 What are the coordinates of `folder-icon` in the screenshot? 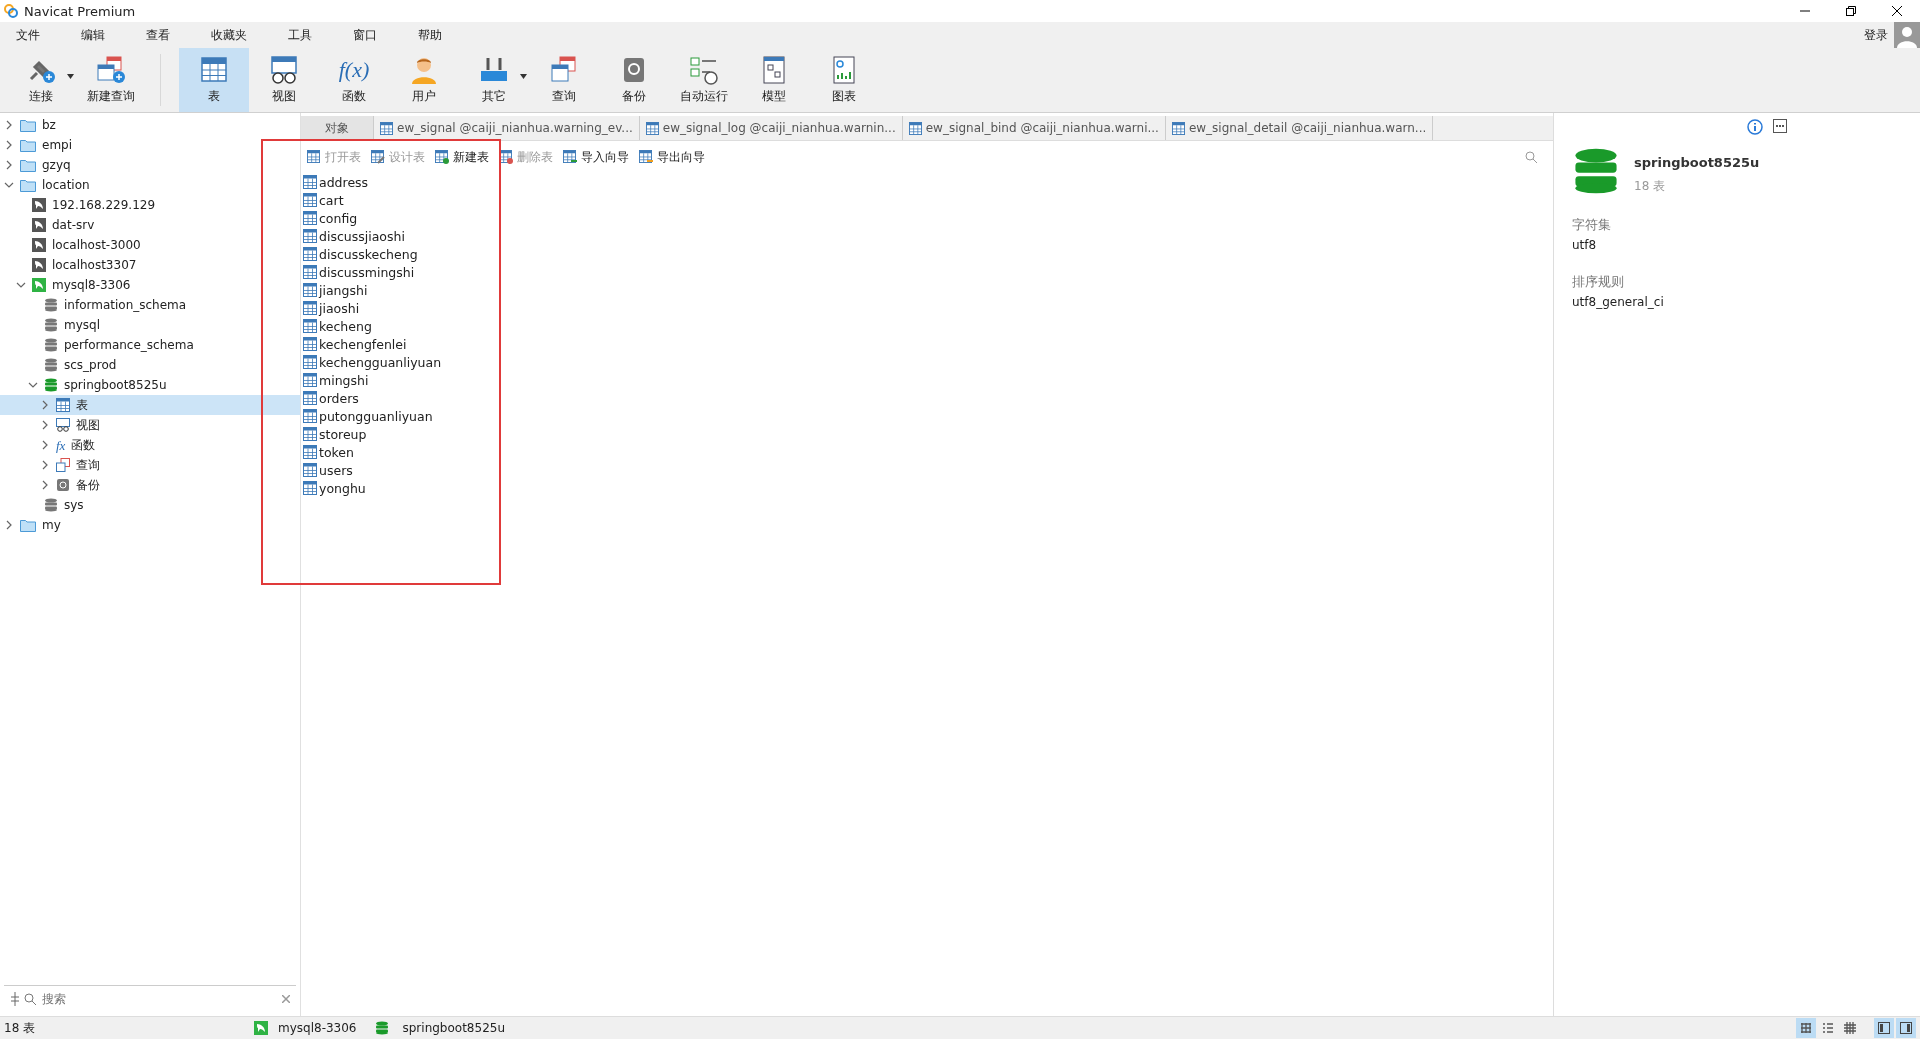 It's located at (28, 145).